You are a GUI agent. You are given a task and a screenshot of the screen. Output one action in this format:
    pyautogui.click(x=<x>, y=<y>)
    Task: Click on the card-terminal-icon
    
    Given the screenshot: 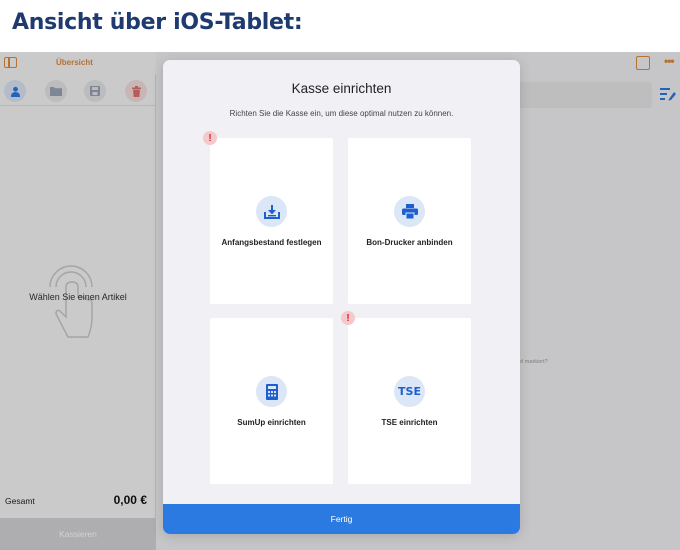 What is the action you would take?
    pyautogui.click(x=271, y=391)
    